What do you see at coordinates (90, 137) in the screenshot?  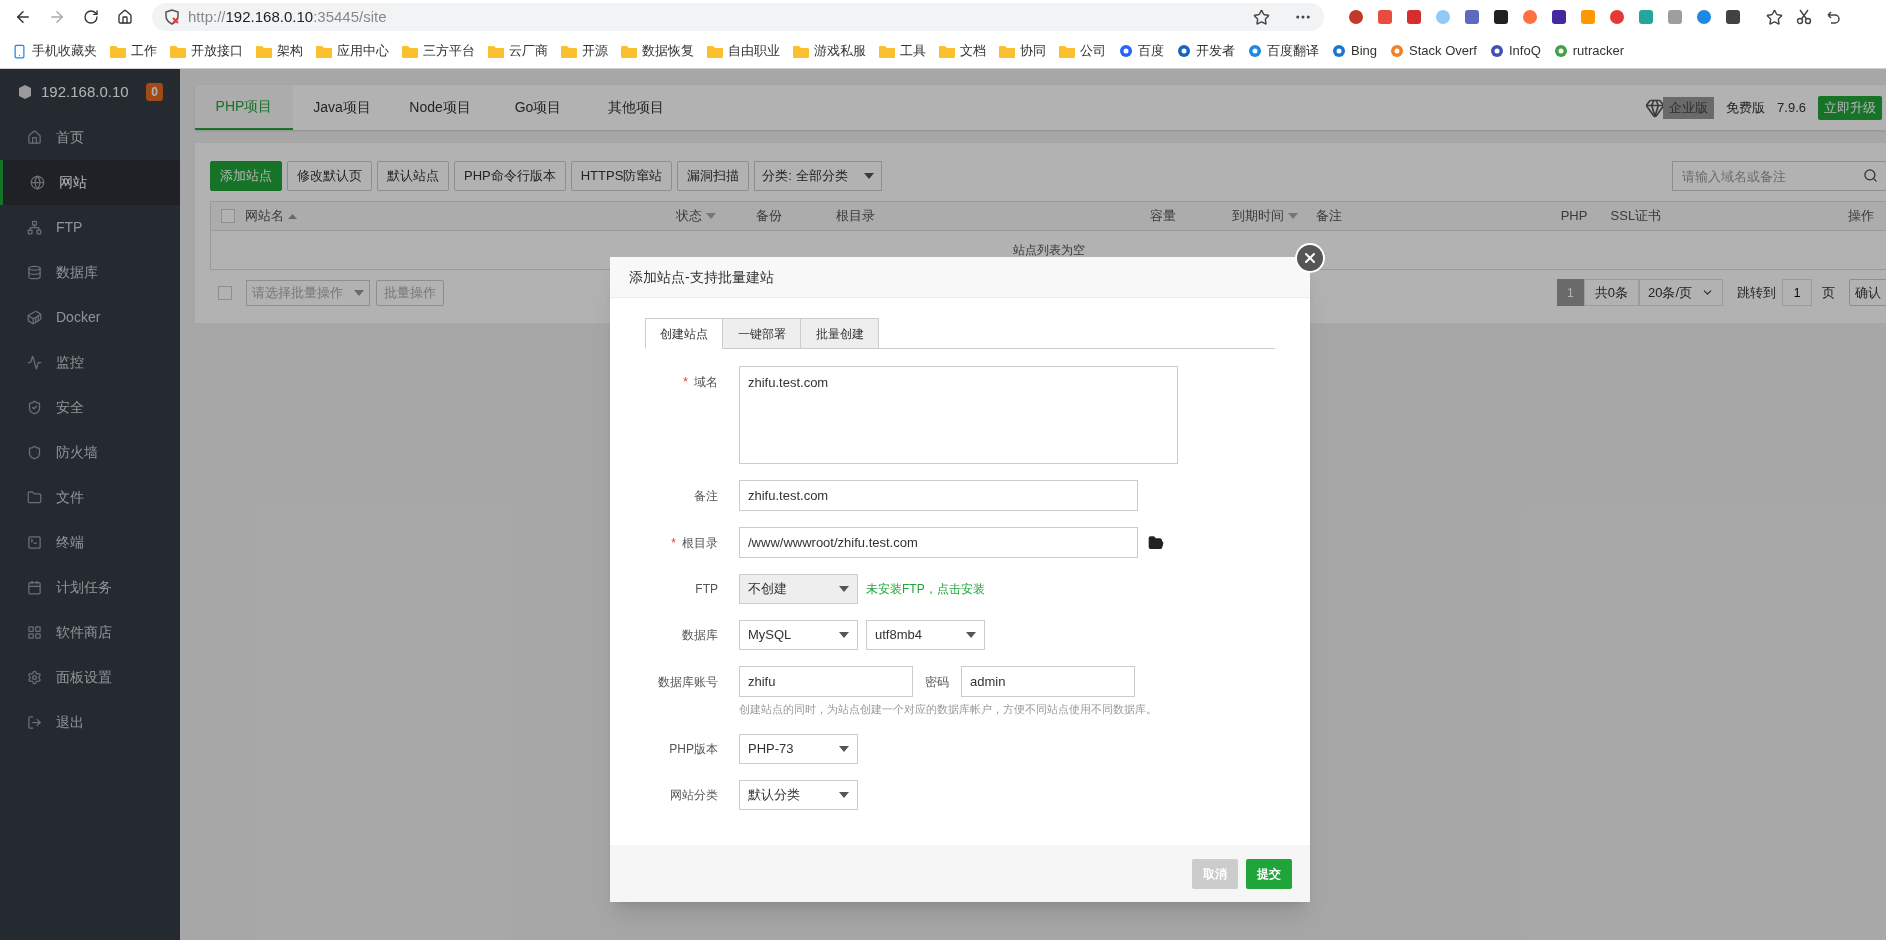 I see `sidebar-item: 首页` at bounding box center [90, 137].